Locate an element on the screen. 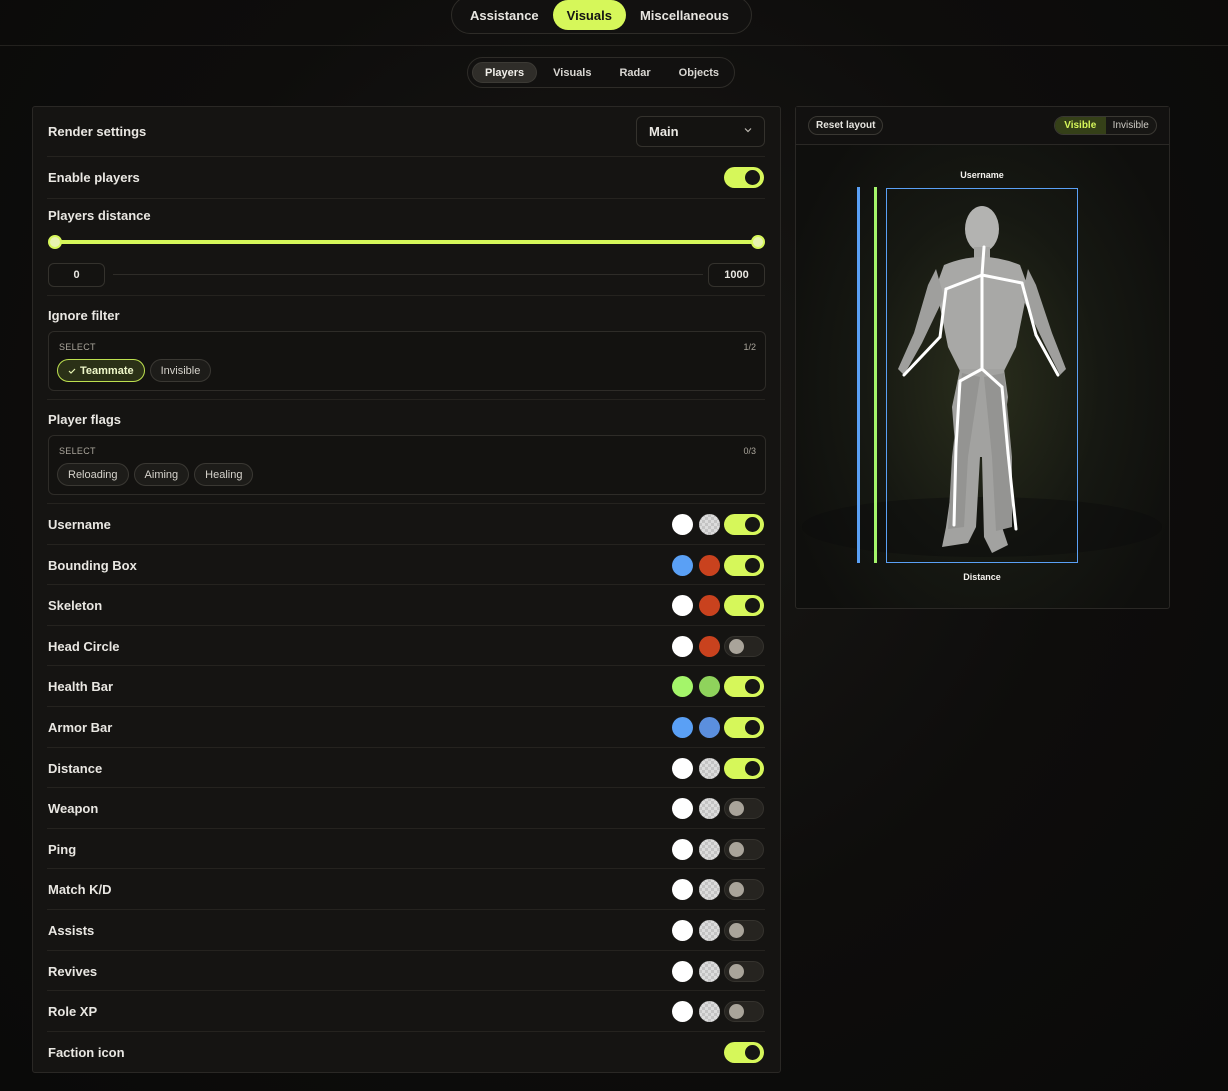 This screenshot has width=1228, height=1091. distance-slider-min-handle is located at coordinates (55, 242).